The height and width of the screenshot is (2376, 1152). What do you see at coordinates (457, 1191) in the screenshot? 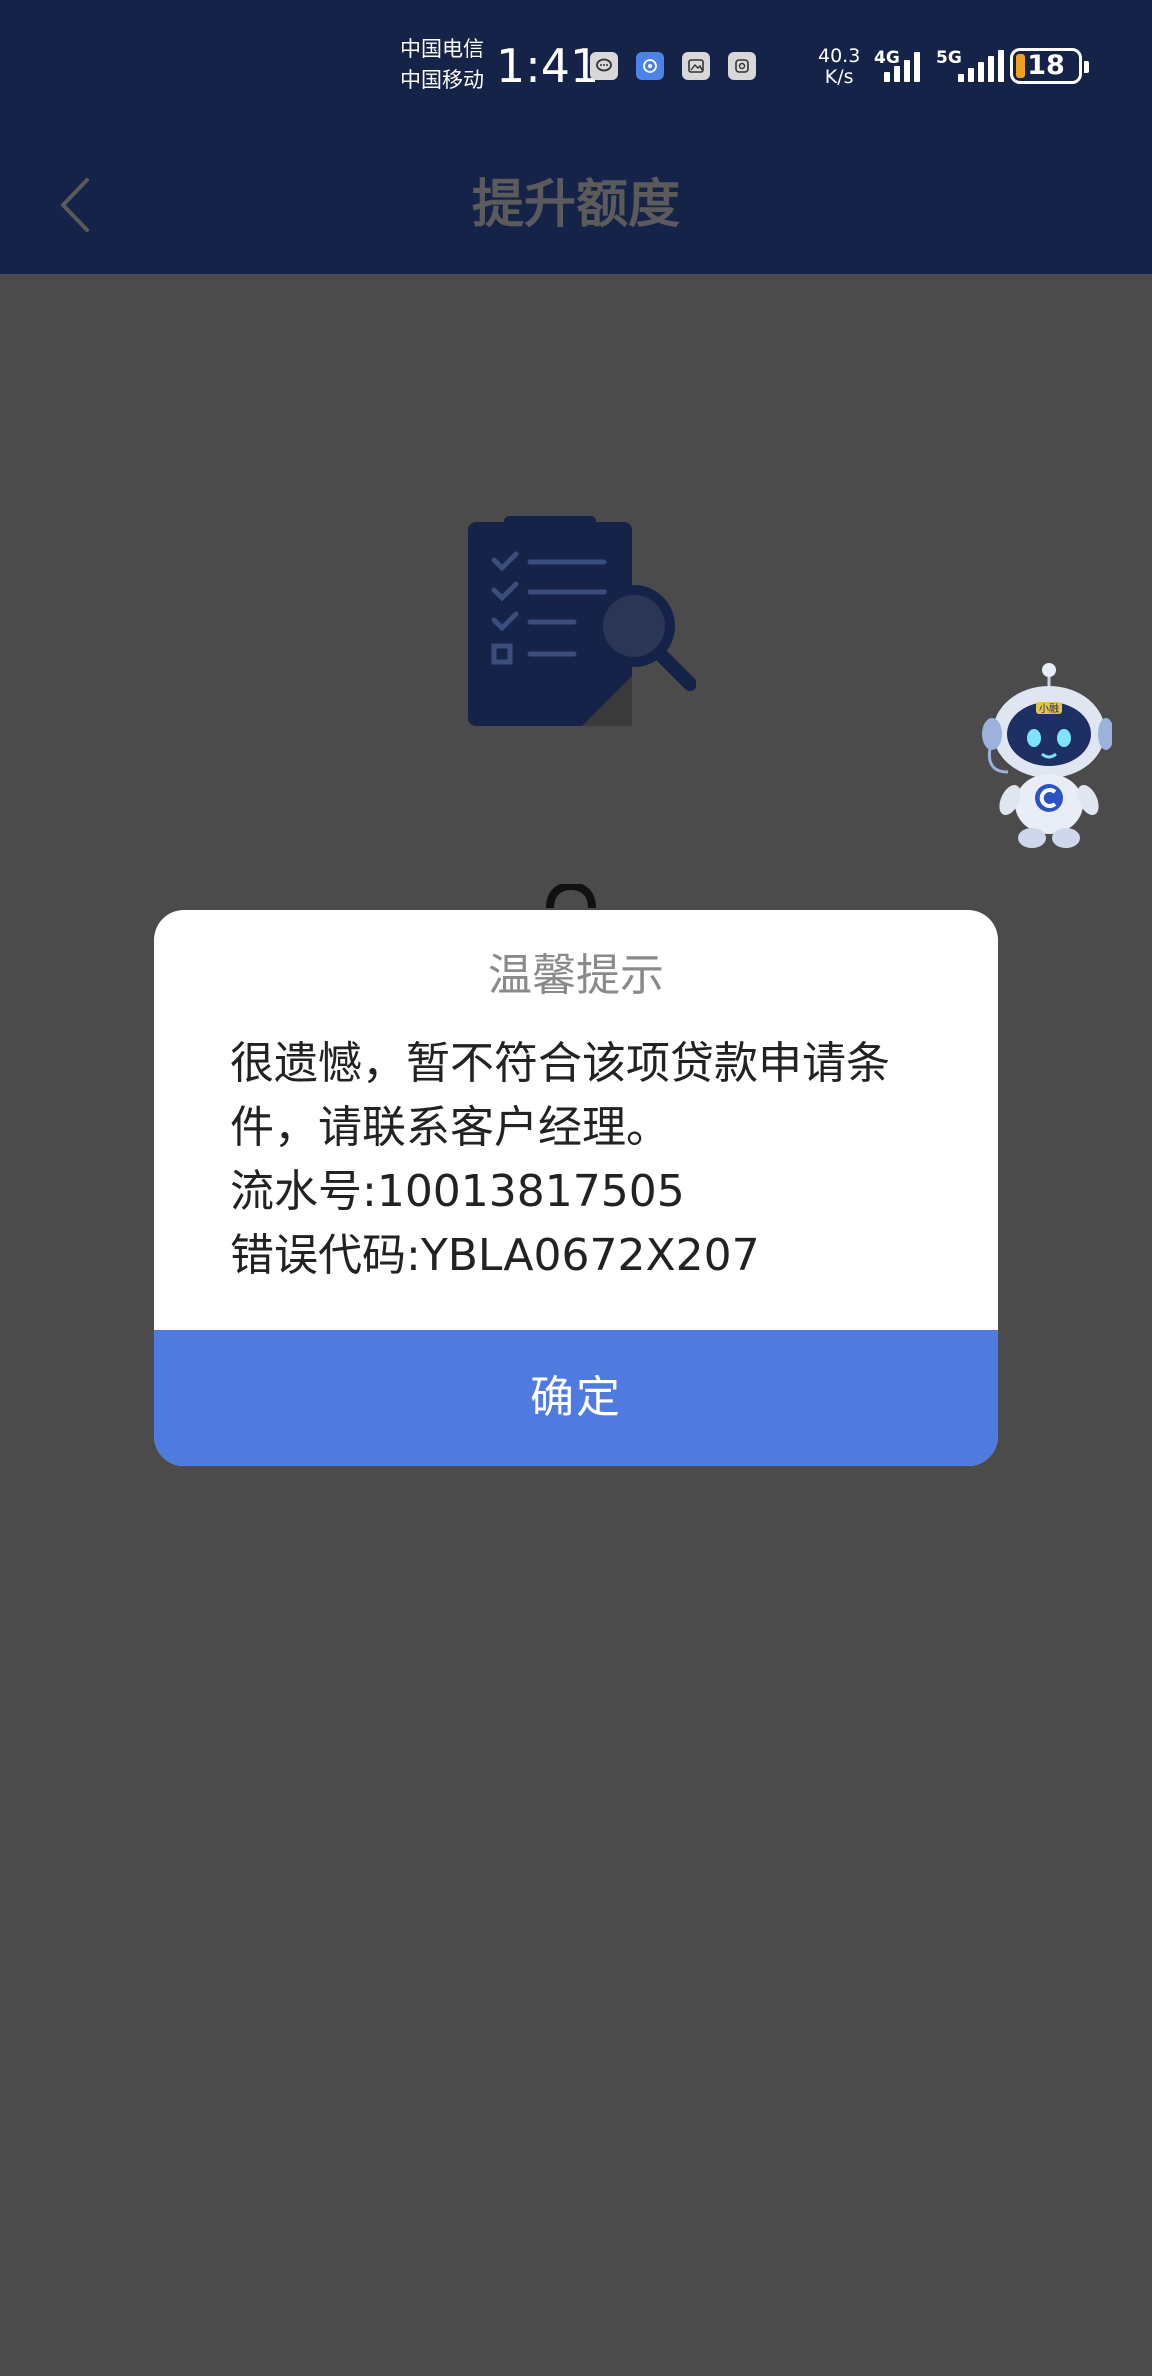
I see `serial-number: 流水号:10013817505` at bounding box center [457, 1191].